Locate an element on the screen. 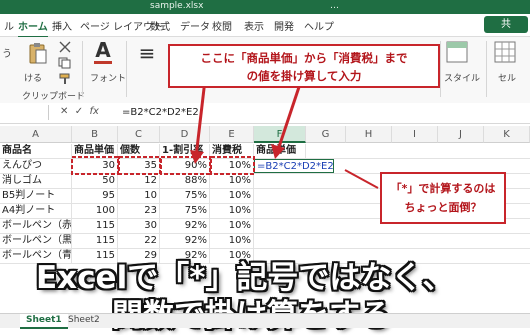 The image size is (530, 335). callout-arrow-left is located at coordinates (200, 118).